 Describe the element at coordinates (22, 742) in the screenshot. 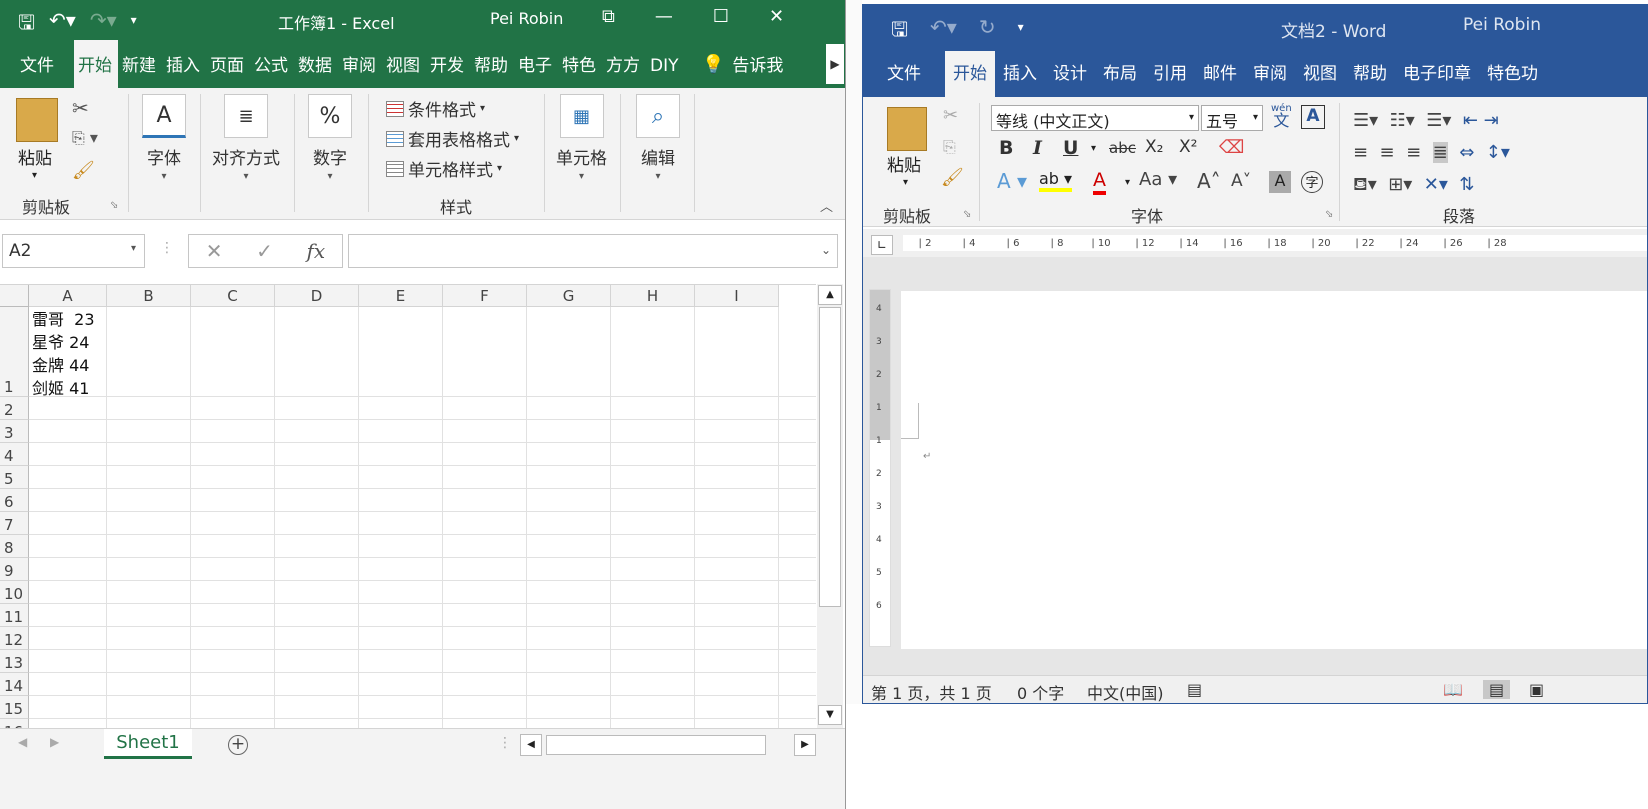

I see `prev-sheet-icon: ◀` at that location.